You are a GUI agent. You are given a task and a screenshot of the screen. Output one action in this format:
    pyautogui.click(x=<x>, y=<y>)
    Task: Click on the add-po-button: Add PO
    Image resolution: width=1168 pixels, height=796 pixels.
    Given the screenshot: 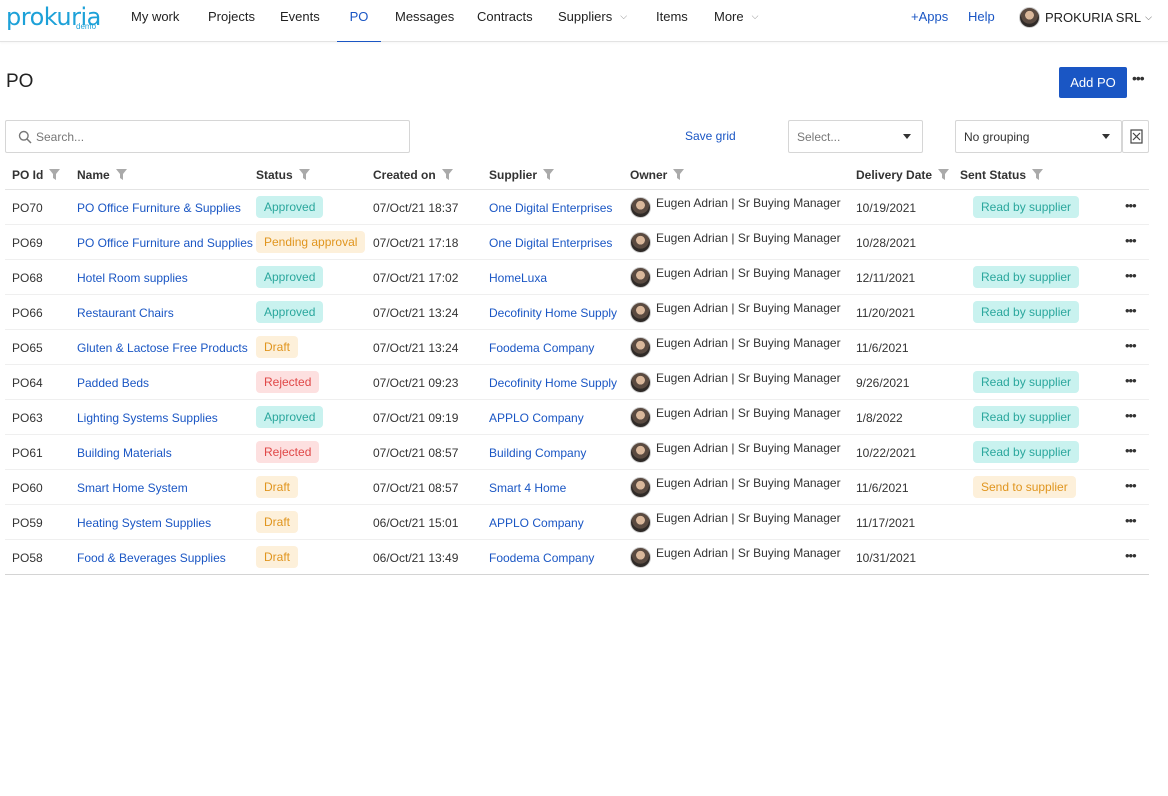 What is the action you would take?
    pyautogui.click(x=1093, y=82)
    